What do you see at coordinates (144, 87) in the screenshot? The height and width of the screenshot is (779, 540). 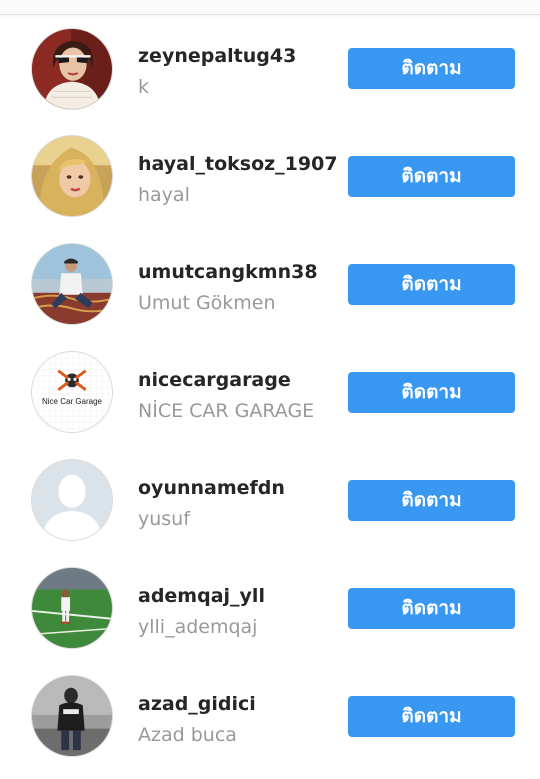 I see `full-name: k` at bounding box center [144, 87].